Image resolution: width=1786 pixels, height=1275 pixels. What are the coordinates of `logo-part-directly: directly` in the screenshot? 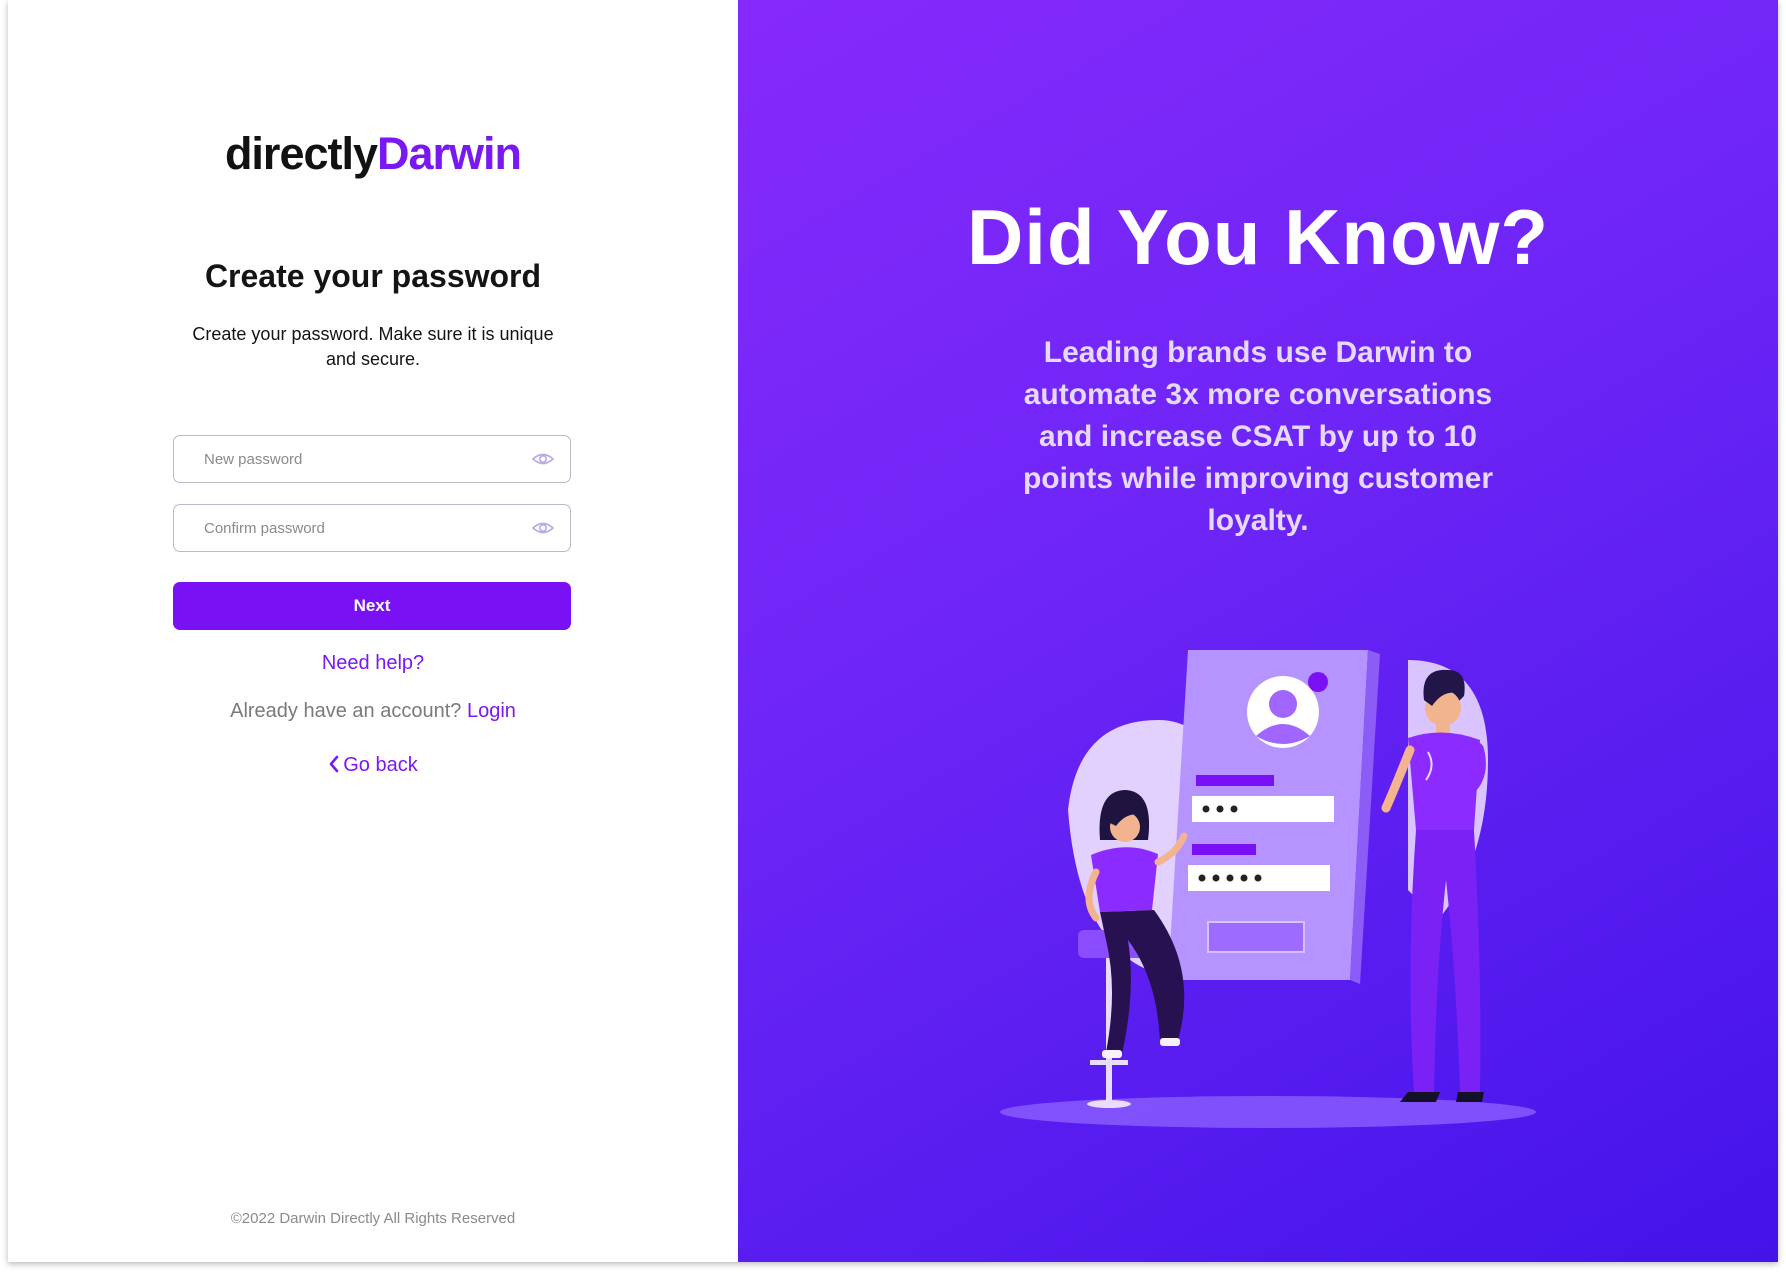 It's located at (301, 153).